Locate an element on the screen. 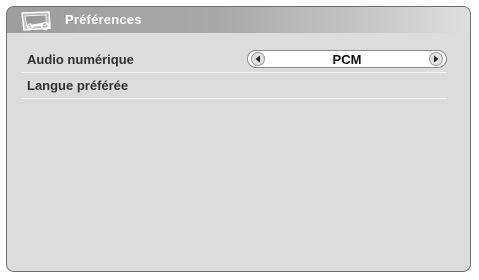 The height and width of the screenshot is (280, 479). window-title: Préférences is located at coordinates (103, 19).